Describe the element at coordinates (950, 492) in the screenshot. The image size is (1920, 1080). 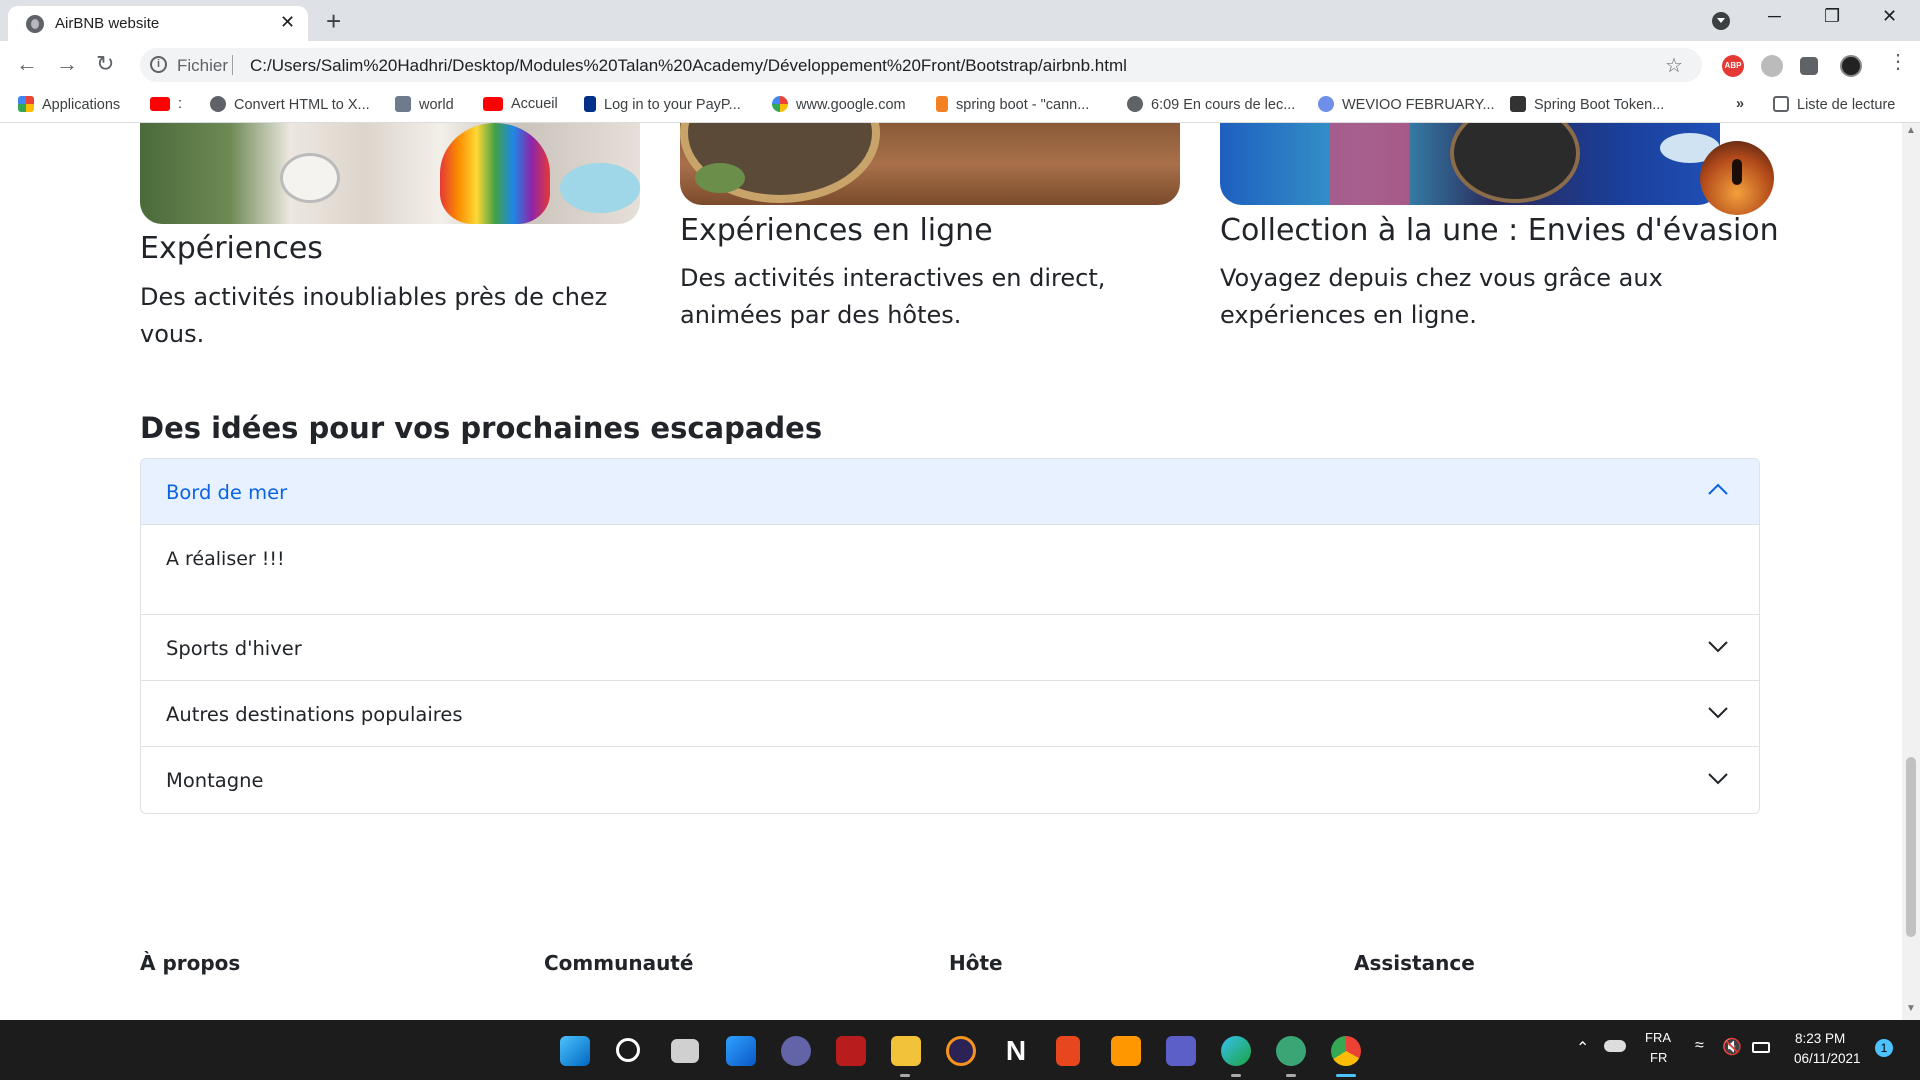
I see `accordion-item-bord-de-mer: Bord de mer` at that location.